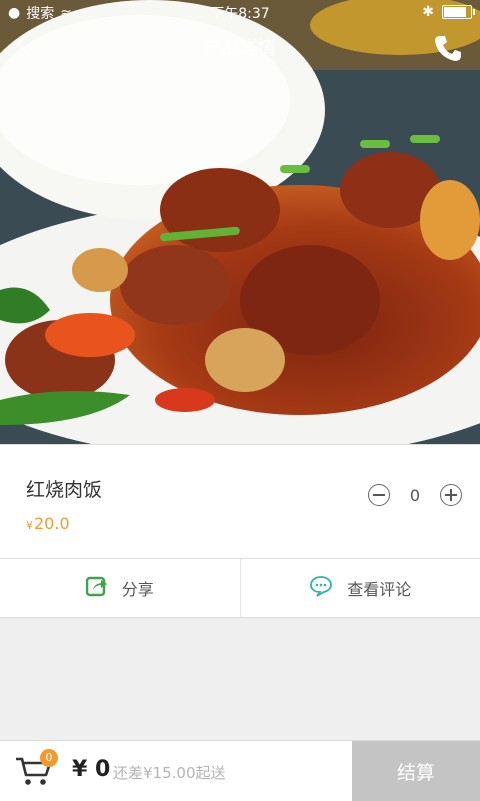 Image resolution: width=480 pixels, height=801 pixels. I want to click on cart-bar: 0 ¥ 0 还差¥15.00起送 结算, so click(240, 770).